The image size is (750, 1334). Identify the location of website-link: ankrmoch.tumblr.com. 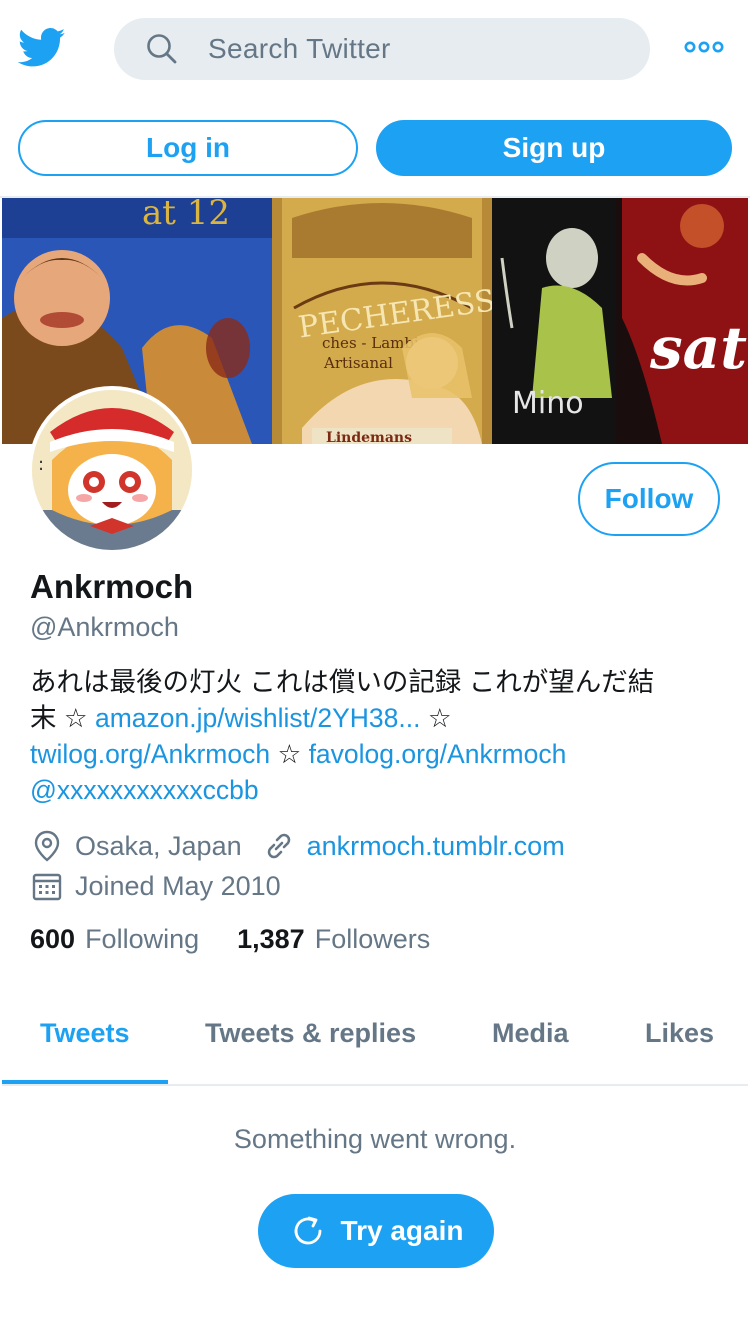
(436, 846).